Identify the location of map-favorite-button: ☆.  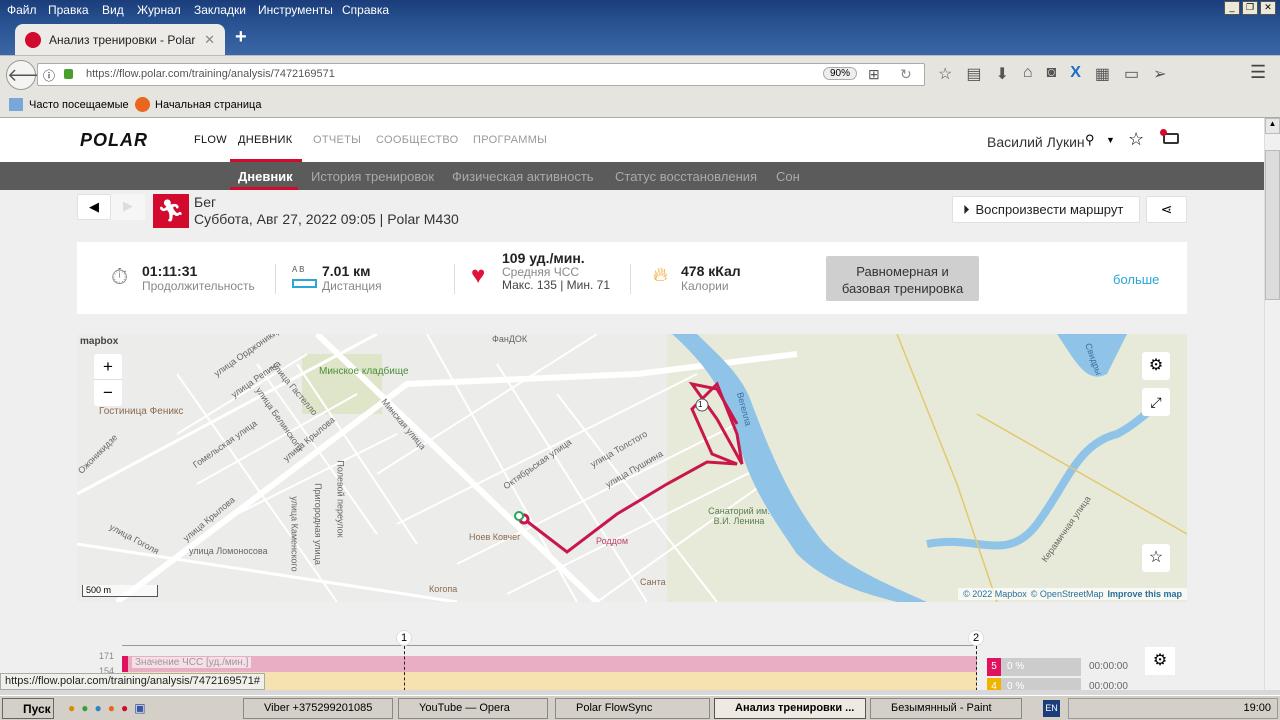
(1156, 558).